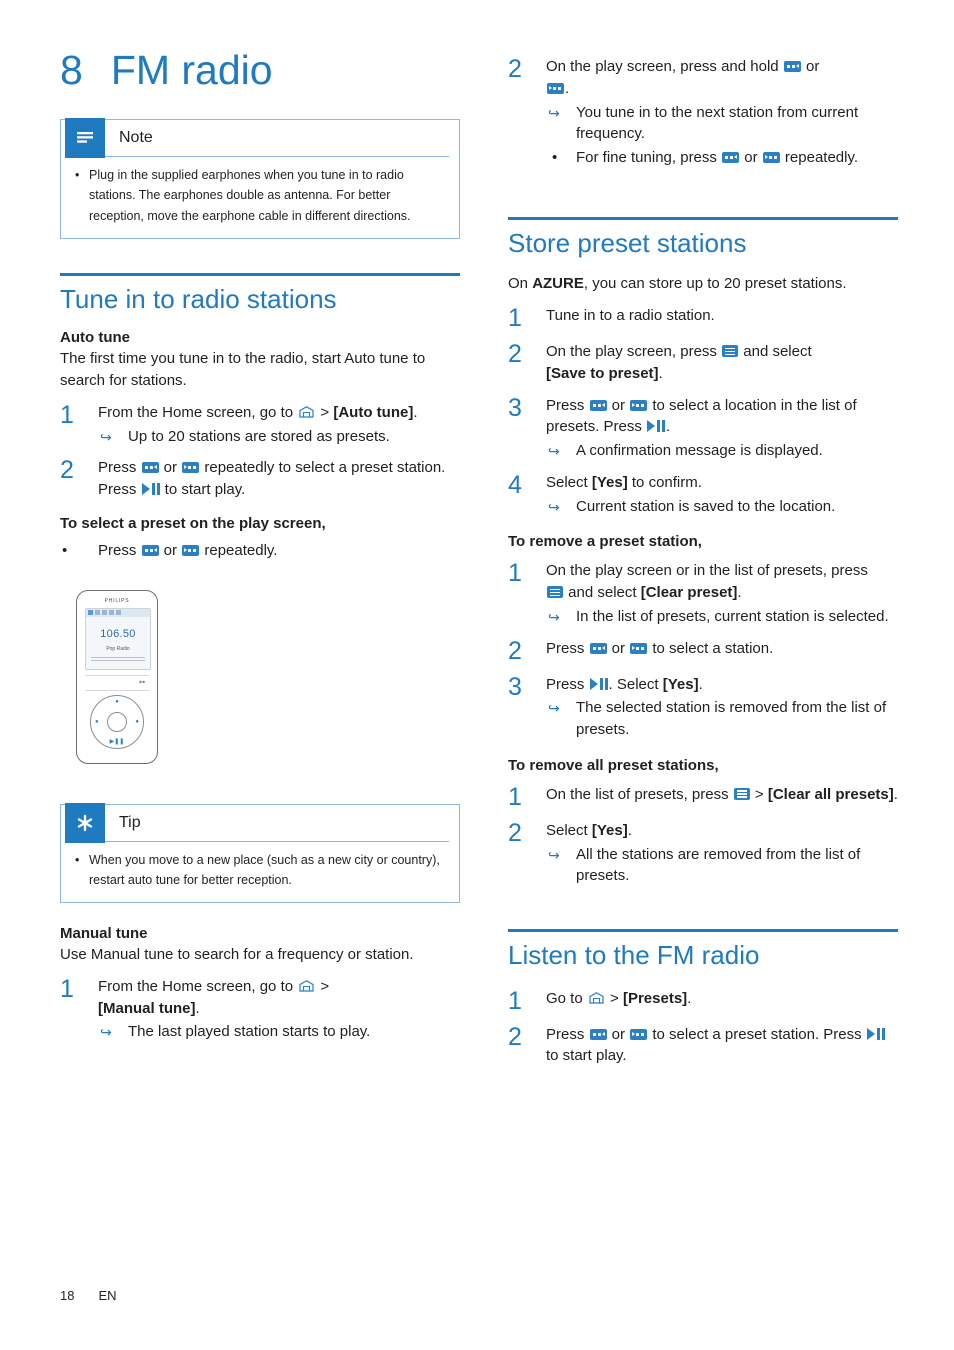 The image size is (954, 1350). What do you see at coordinates (118, 648) in the screenshot?
I see `player-station-label: Pop Radio` at bounding box center [118, 648].